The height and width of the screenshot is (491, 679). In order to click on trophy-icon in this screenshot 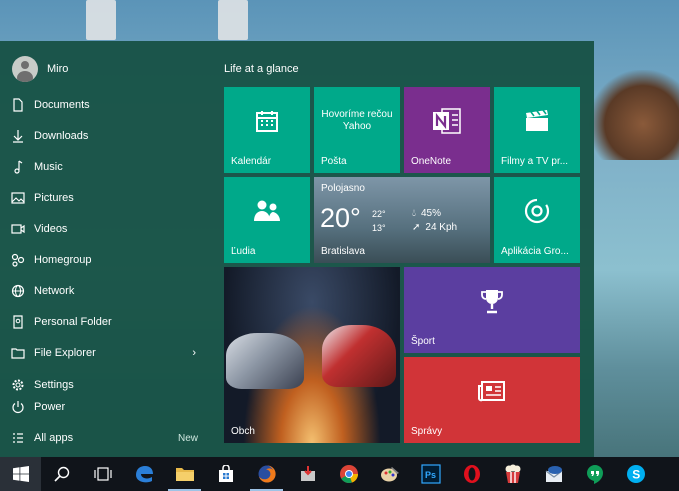, I will do `click(492, 301)`.